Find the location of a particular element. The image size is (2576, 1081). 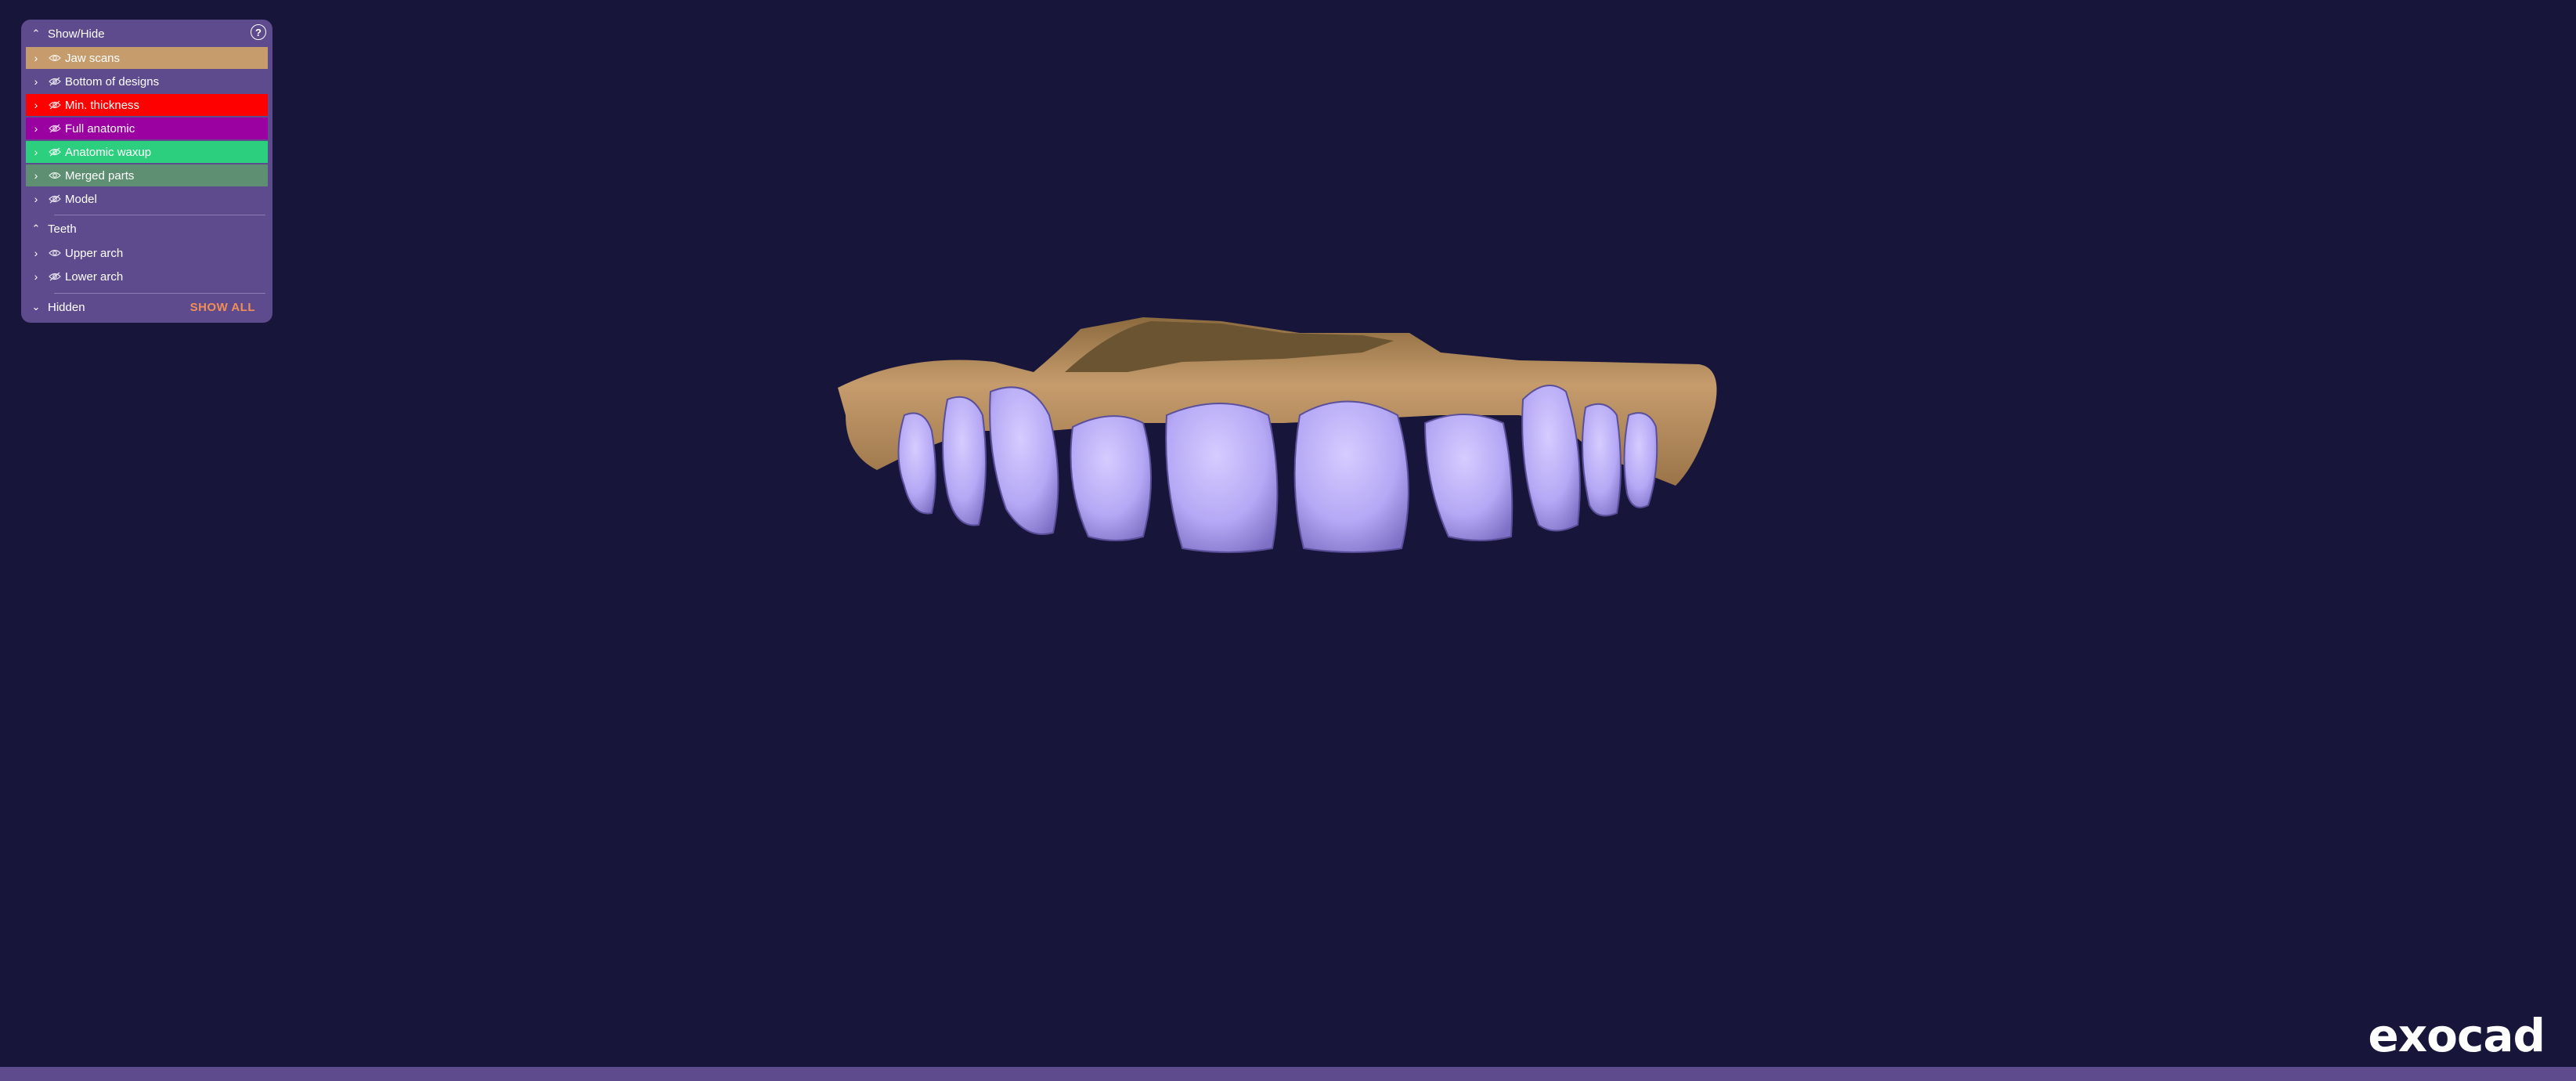

teeth-item-label: Lower arch is located at coordinates (95, 276).